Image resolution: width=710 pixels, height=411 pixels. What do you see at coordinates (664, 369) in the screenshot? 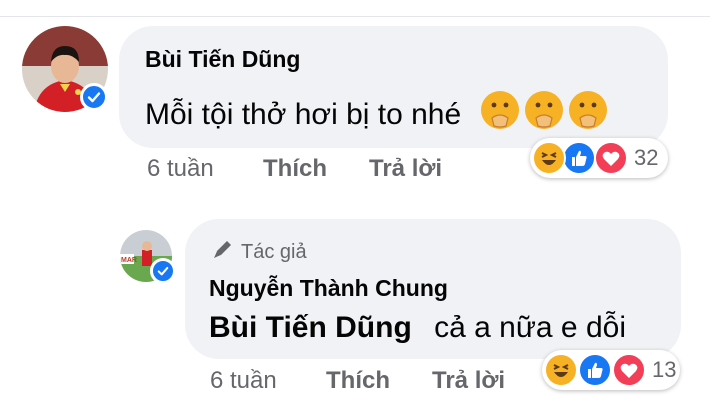
I see `reaction-count: 13` at bounding box center [664, 369].